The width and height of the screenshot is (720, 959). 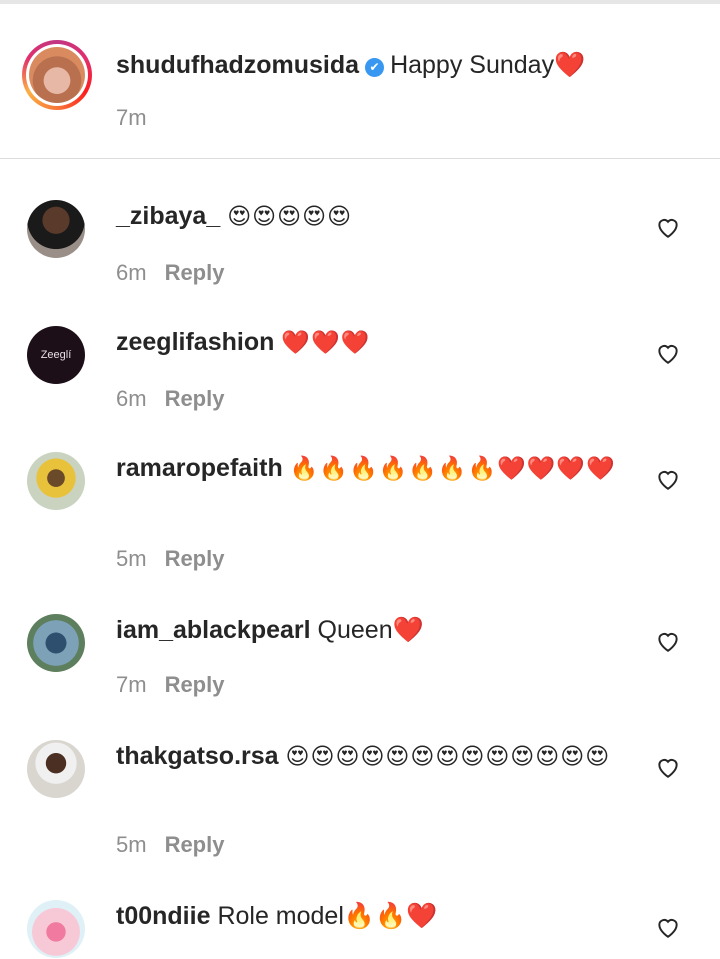 I want to click on comment-line: thakgatso.rsa 😍😍😍😍😍😍😍😍😍😍😍😍😍, so click(x=366, y=756).